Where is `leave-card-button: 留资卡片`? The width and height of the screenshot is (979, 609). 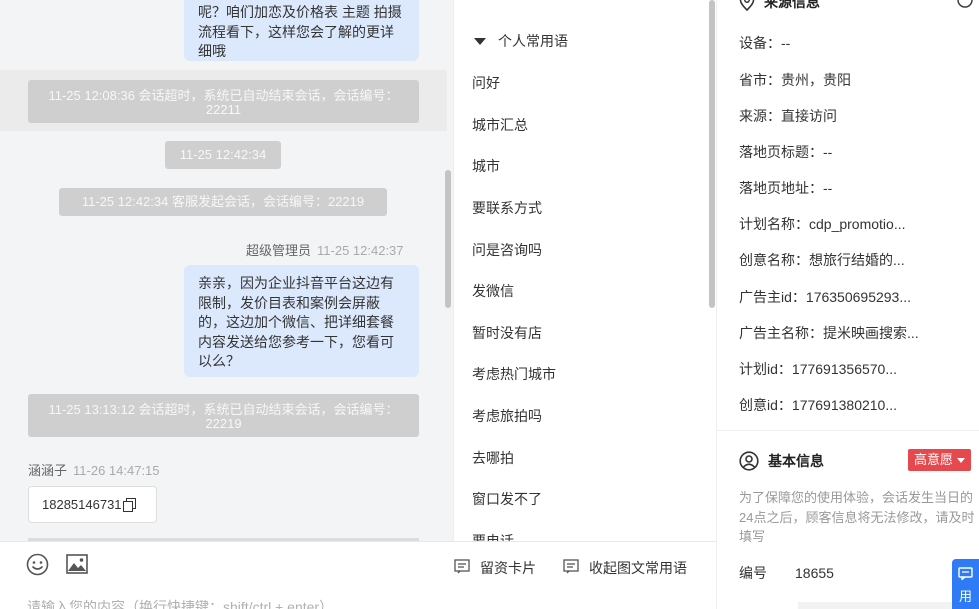
leave-card-button: 留资卡片 is located at coordinates (495, 568).